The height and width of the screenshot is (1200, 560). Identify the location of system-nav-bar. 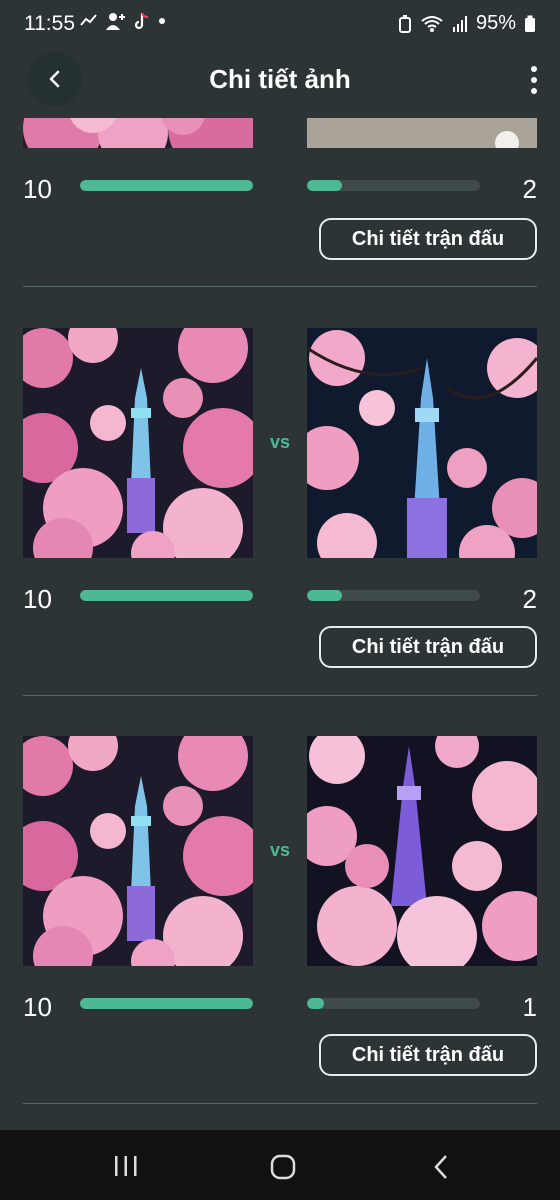
(280, 1165).